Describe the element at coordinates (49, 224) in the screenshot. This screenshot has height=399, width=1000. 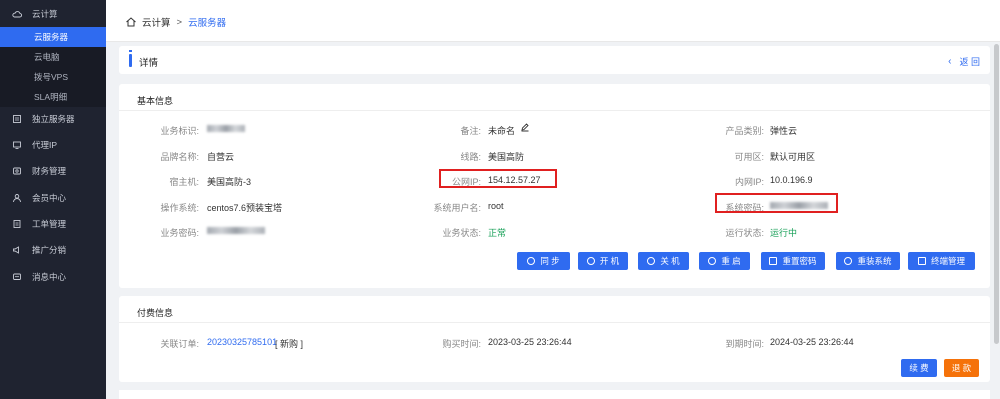
I see `sidebar-item-label: 工单管理` at that location.